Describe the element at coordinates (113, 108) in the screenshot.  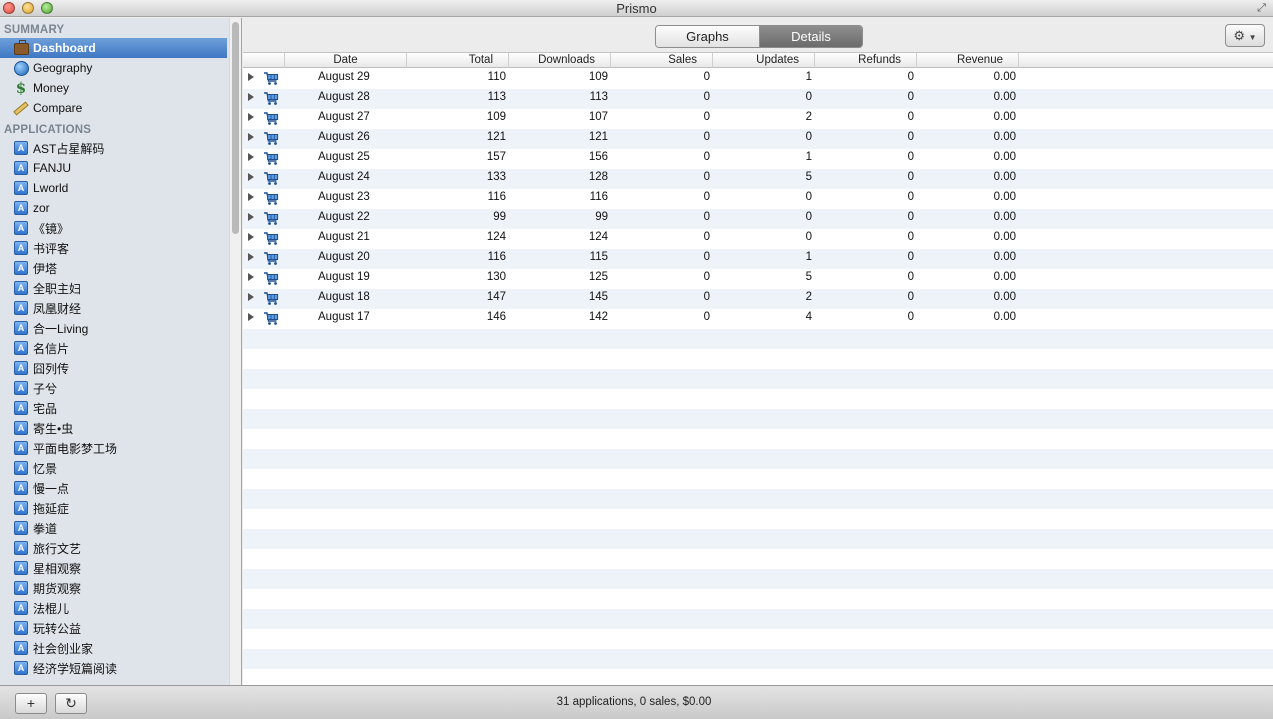
I see `sidebar-item-compare: Compare` at that location.